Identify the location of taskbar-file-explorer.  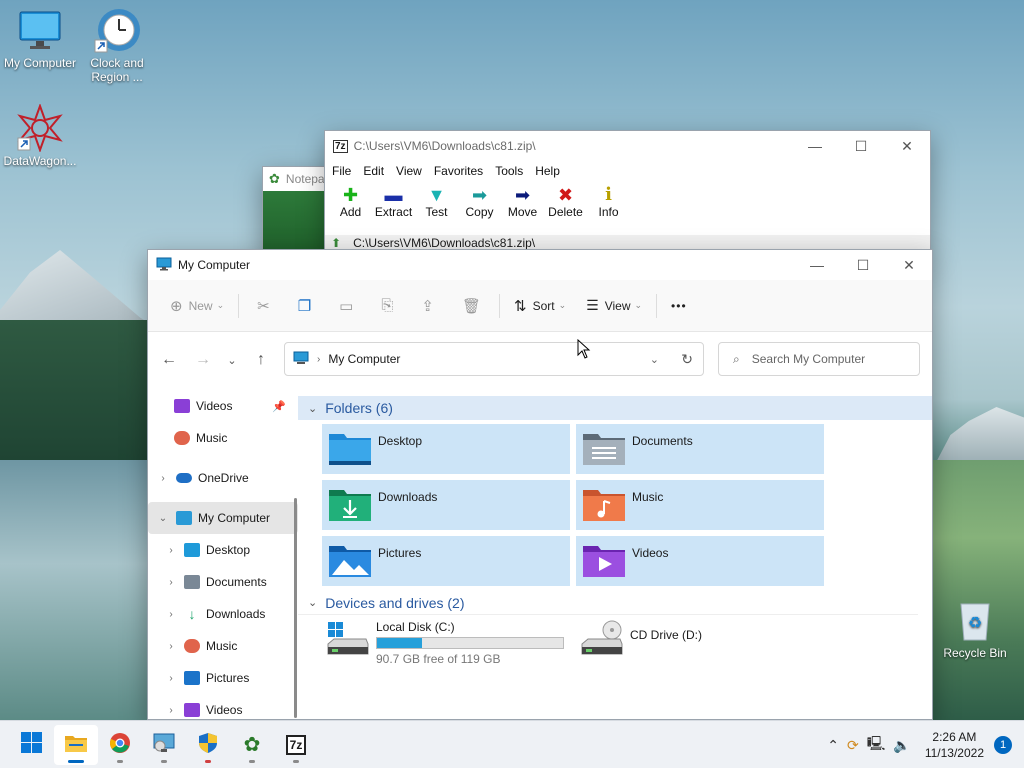
(76, 744).